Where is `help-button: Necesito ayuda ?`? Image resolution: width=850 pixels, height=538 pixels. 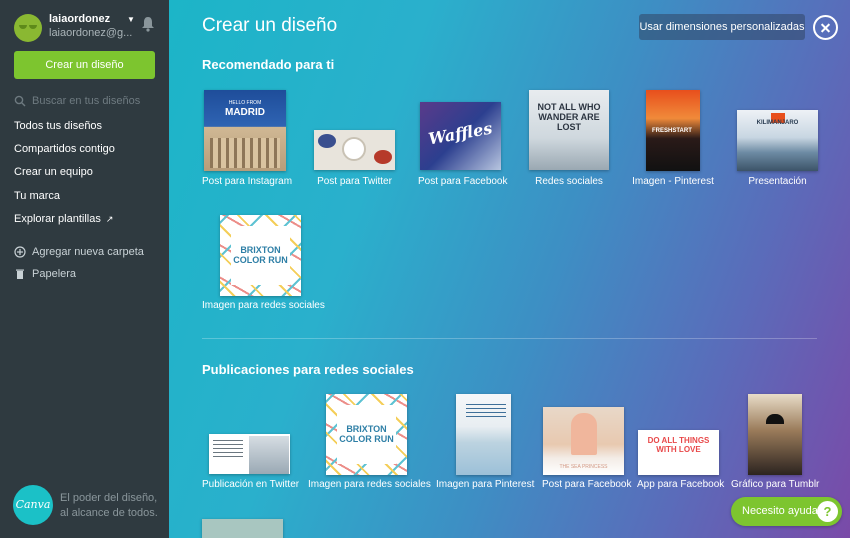
help-button: Necesito ayuda ? is located at coordinates (786, 511).